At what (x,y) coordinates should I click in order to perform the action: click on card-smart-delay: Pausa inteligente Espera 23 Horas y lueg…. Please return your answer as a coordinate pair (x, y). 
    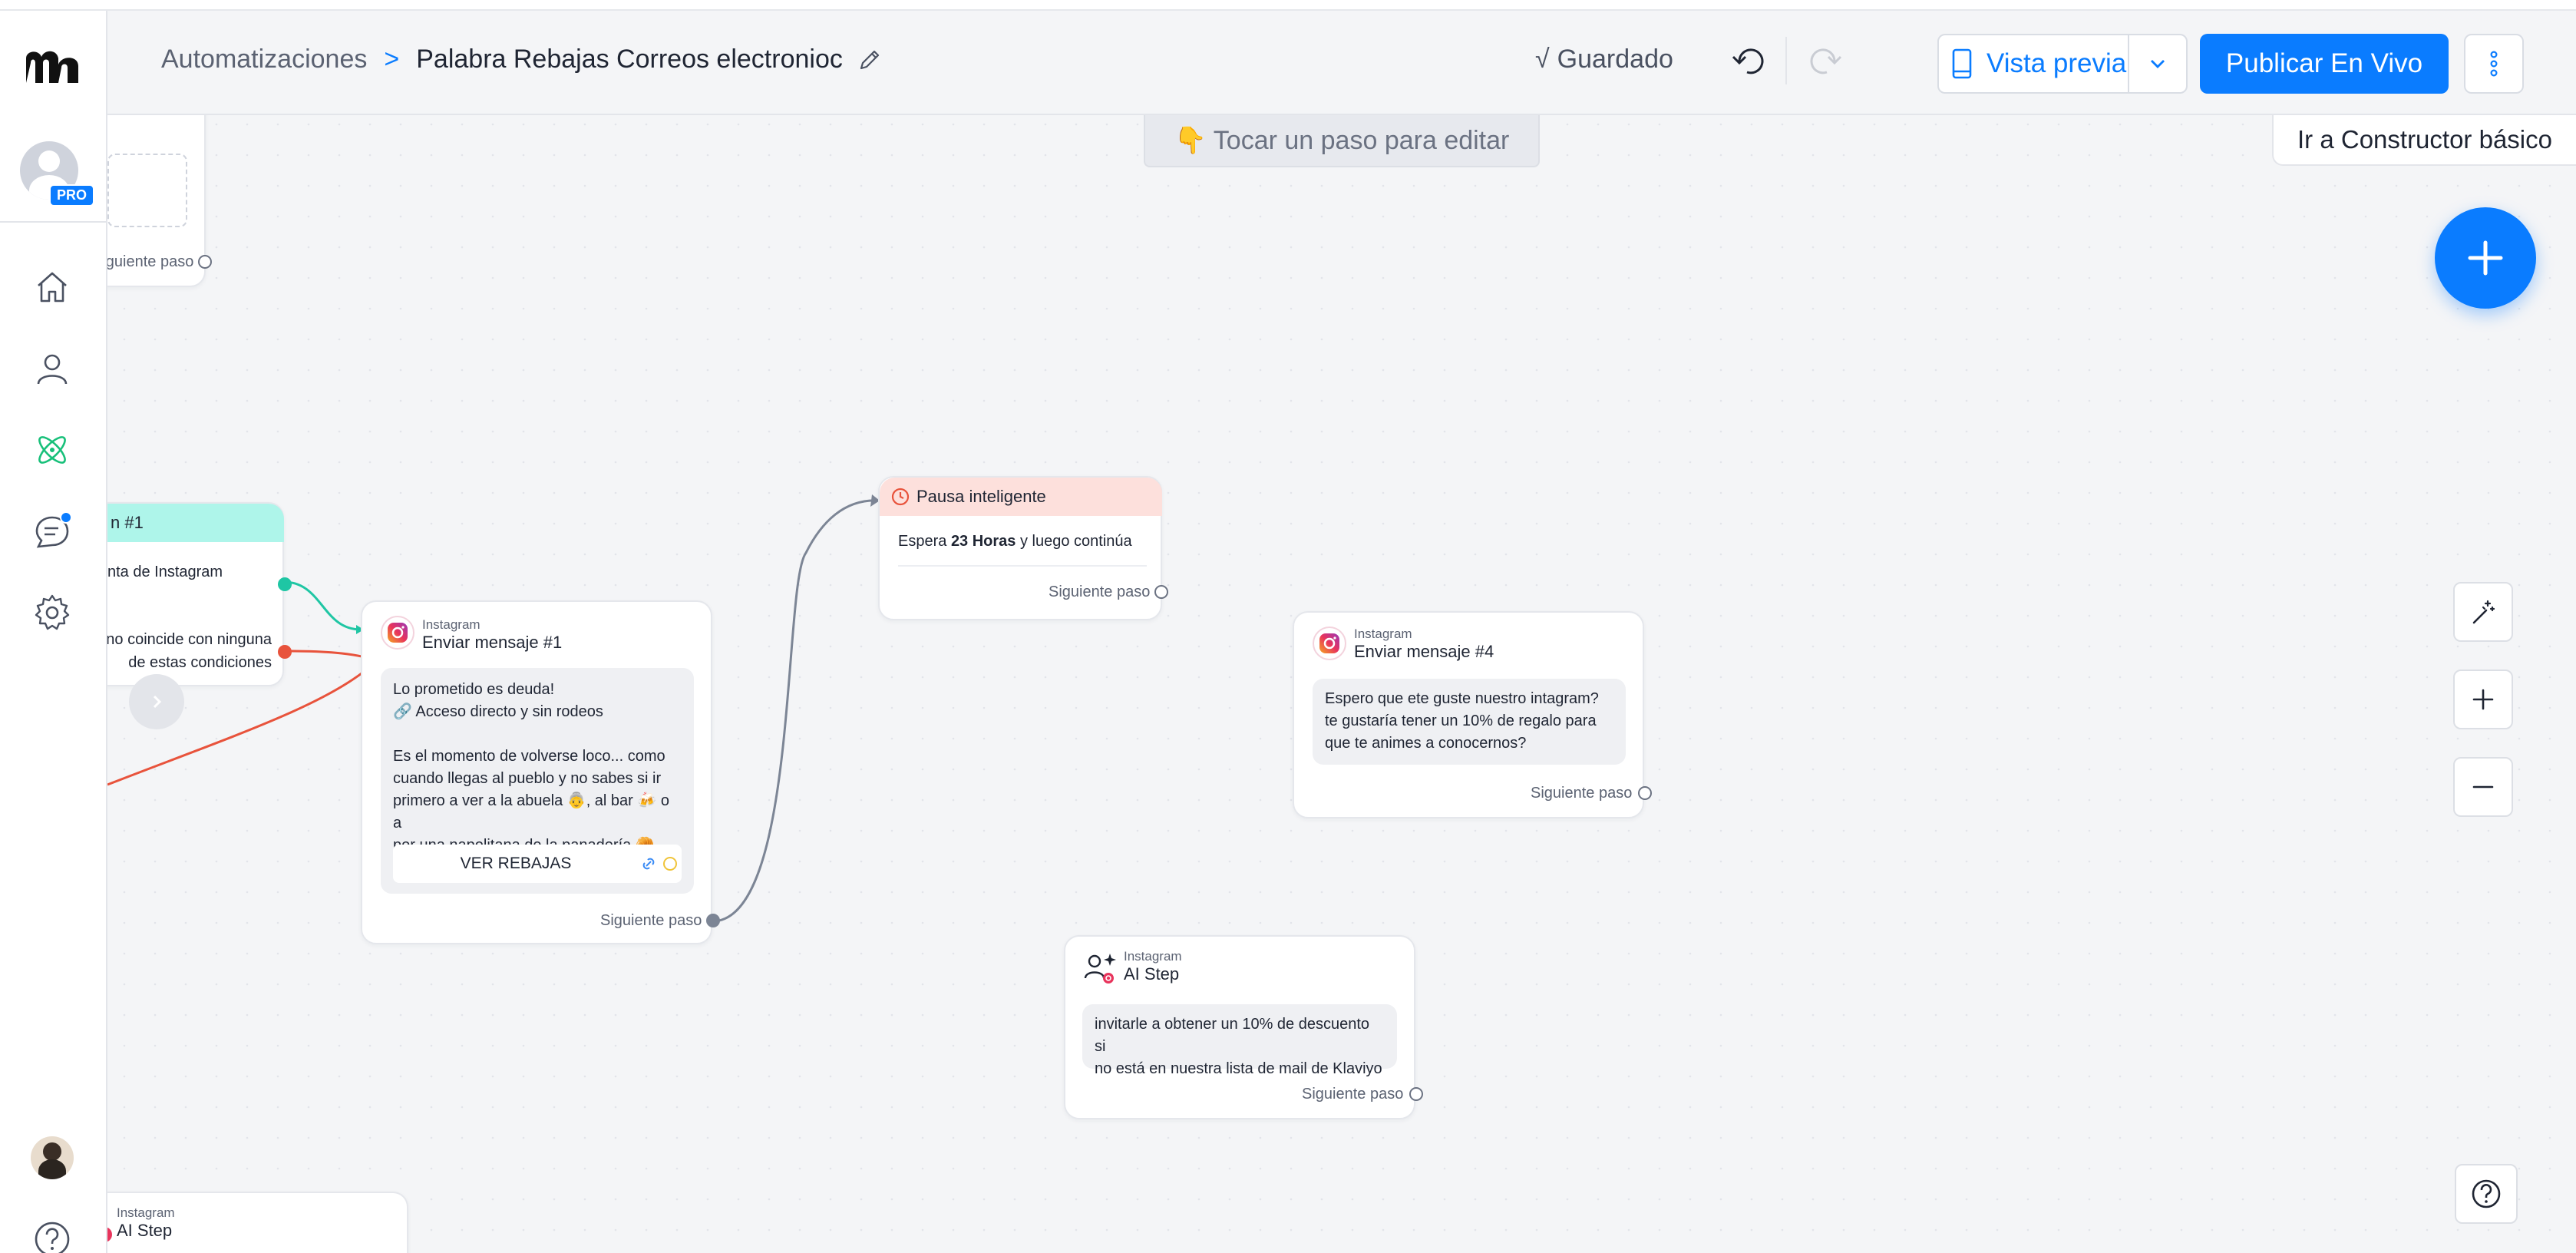
    Looking at the image, I should click on (1023, 548).